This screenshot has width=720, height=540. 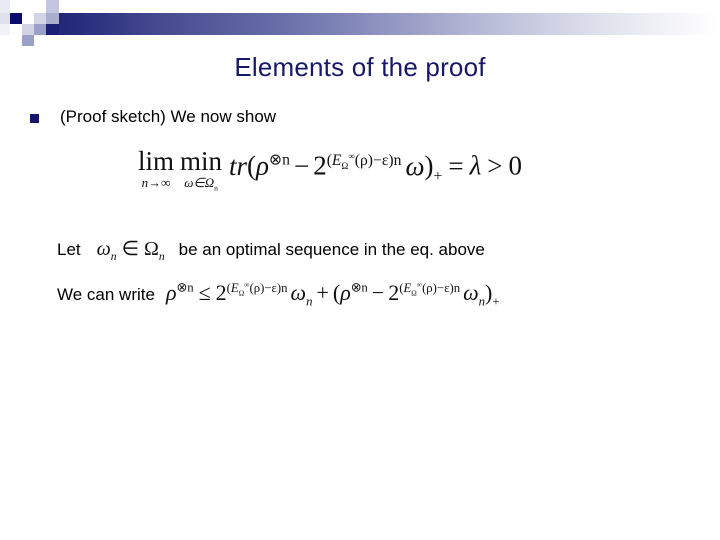 I want to click on bullet-item: (Proof sketch) We now show, so click(x=360, y=117).